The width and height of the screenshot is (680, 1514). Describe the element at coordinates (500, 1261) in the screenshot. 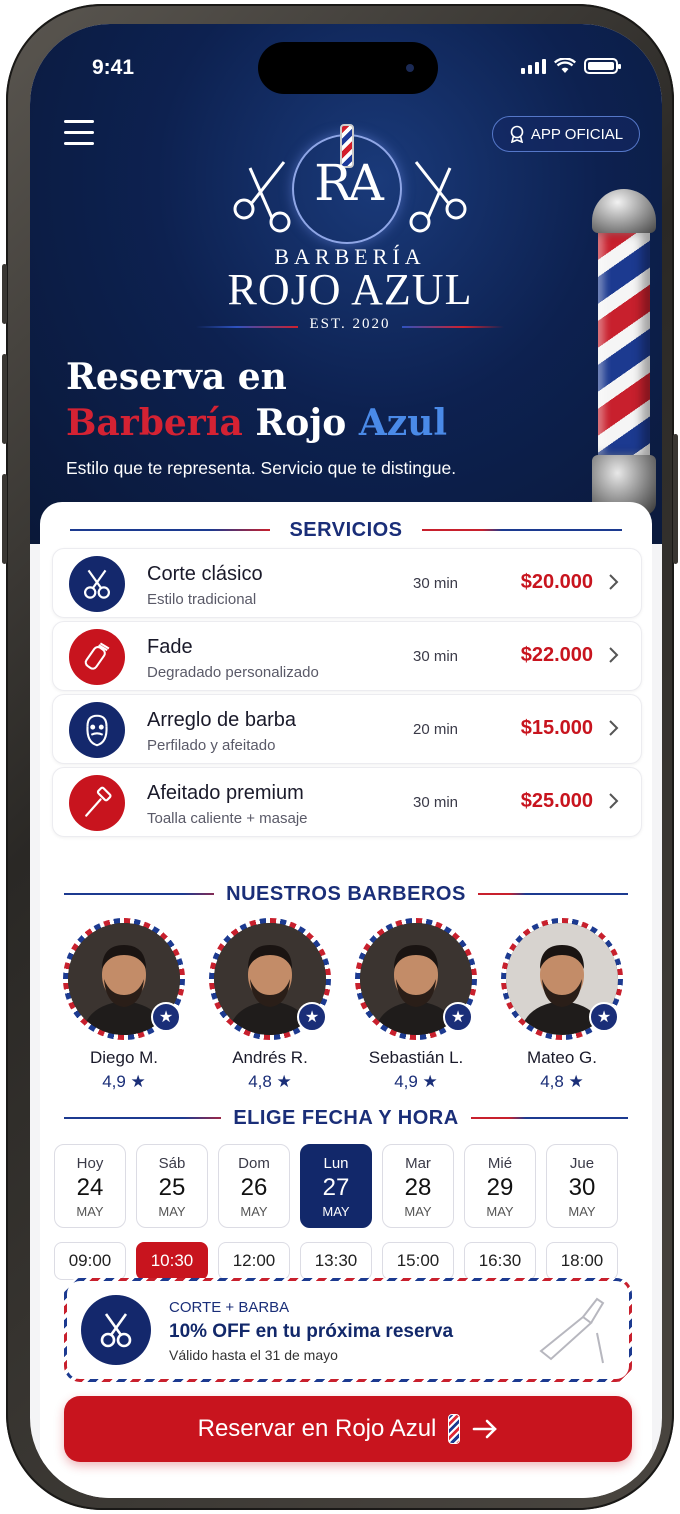

I see `time-slot: 16:30` at that location.